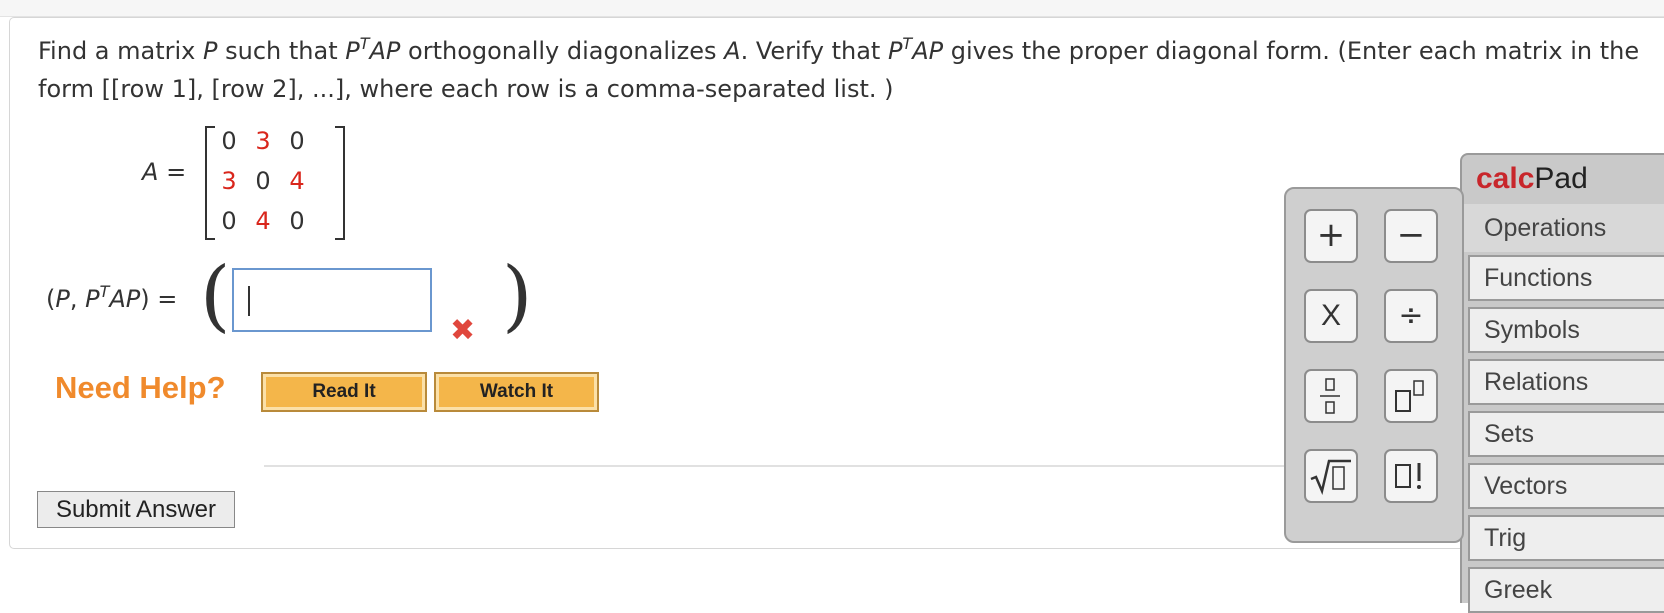 The height and width of the screenshot is (613, 1664). Describe the element at coordinates (463, 330) in the screenshot. I see `incorrect-icon: ✖` at that location.